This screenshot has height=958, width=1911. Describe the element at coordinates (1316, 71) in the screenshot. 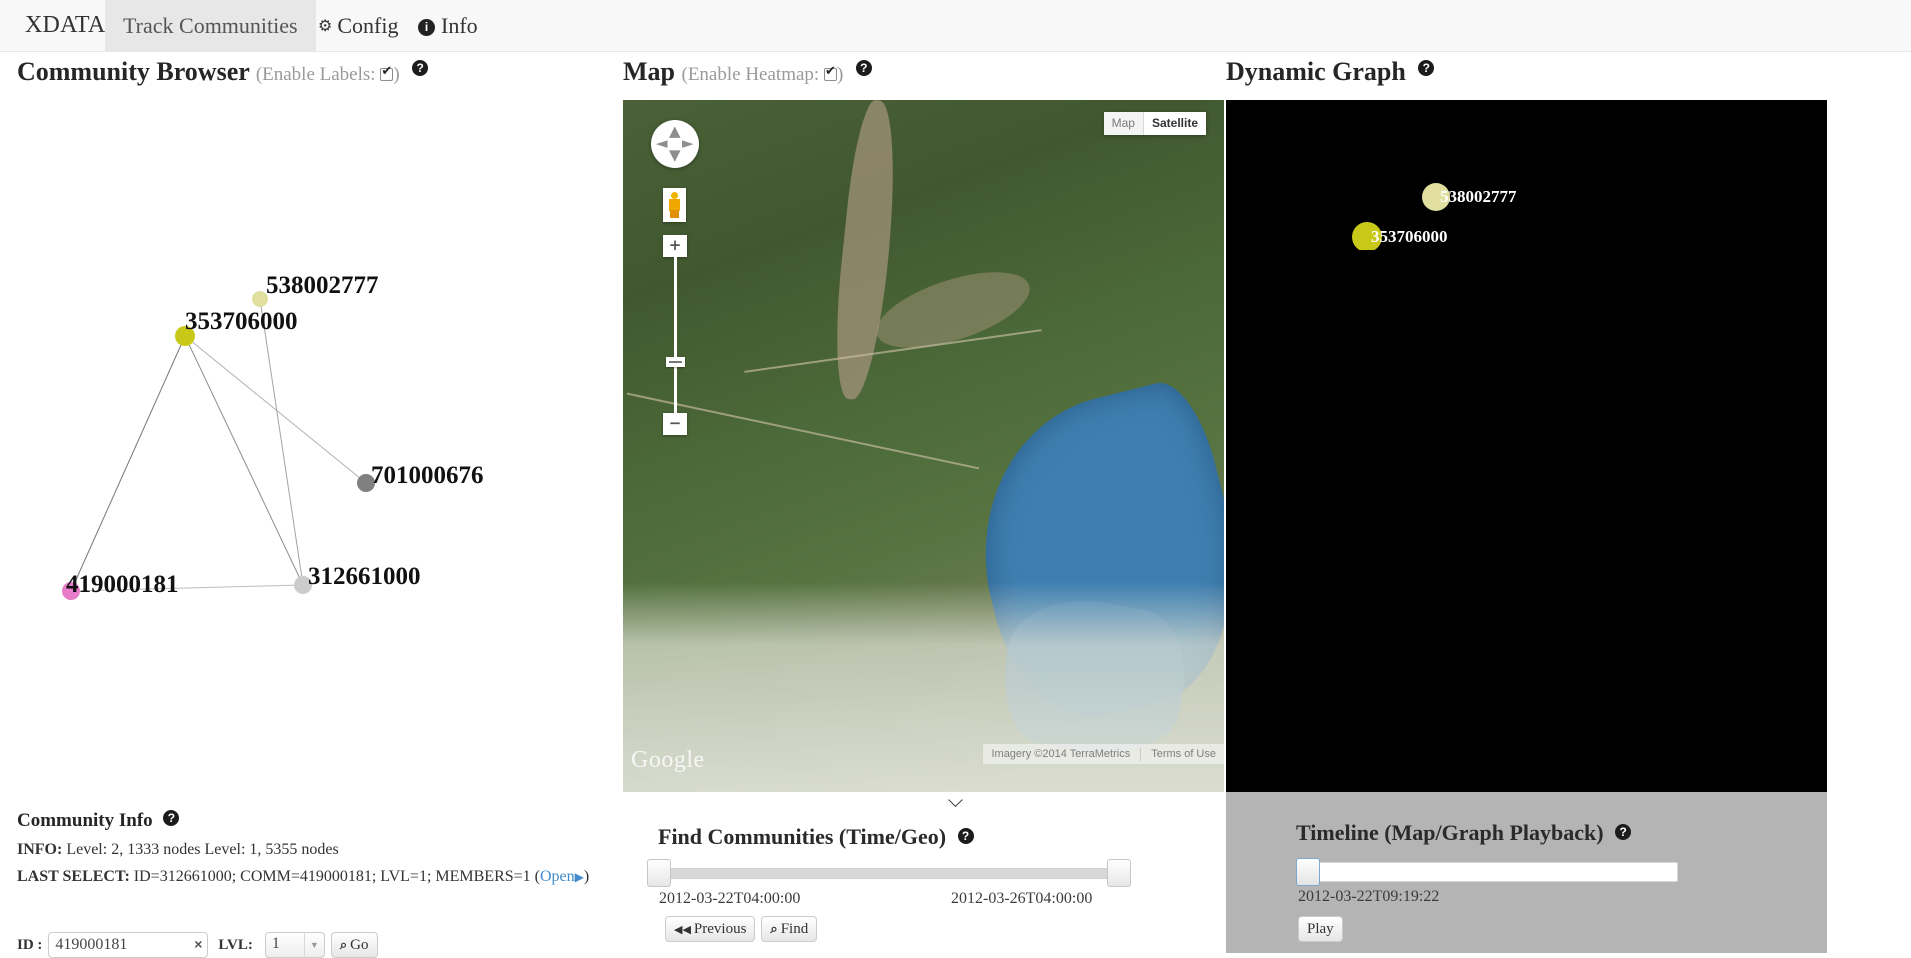

I see `dynamic-graph-title: Dynamic Graph` at that location.